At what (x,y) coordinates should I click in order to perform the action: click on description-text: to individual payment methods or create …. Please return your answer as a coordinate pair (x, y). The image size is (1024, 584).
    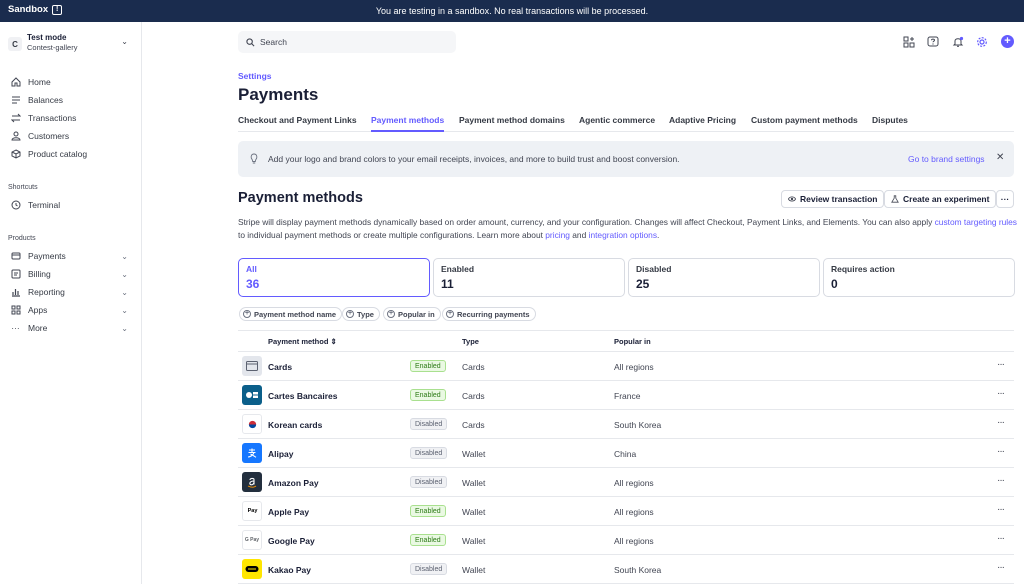
    Looking at the image, I should click on (392, 235).